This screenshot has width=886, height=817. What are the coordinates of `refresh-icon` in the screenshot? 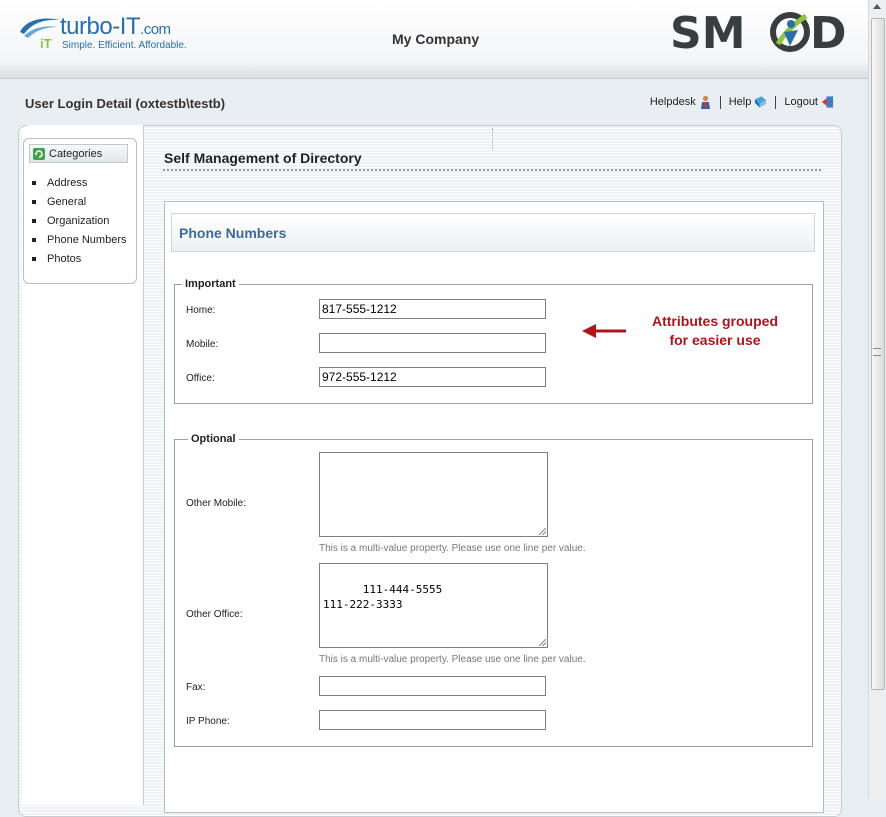 It's located at (39, 153).